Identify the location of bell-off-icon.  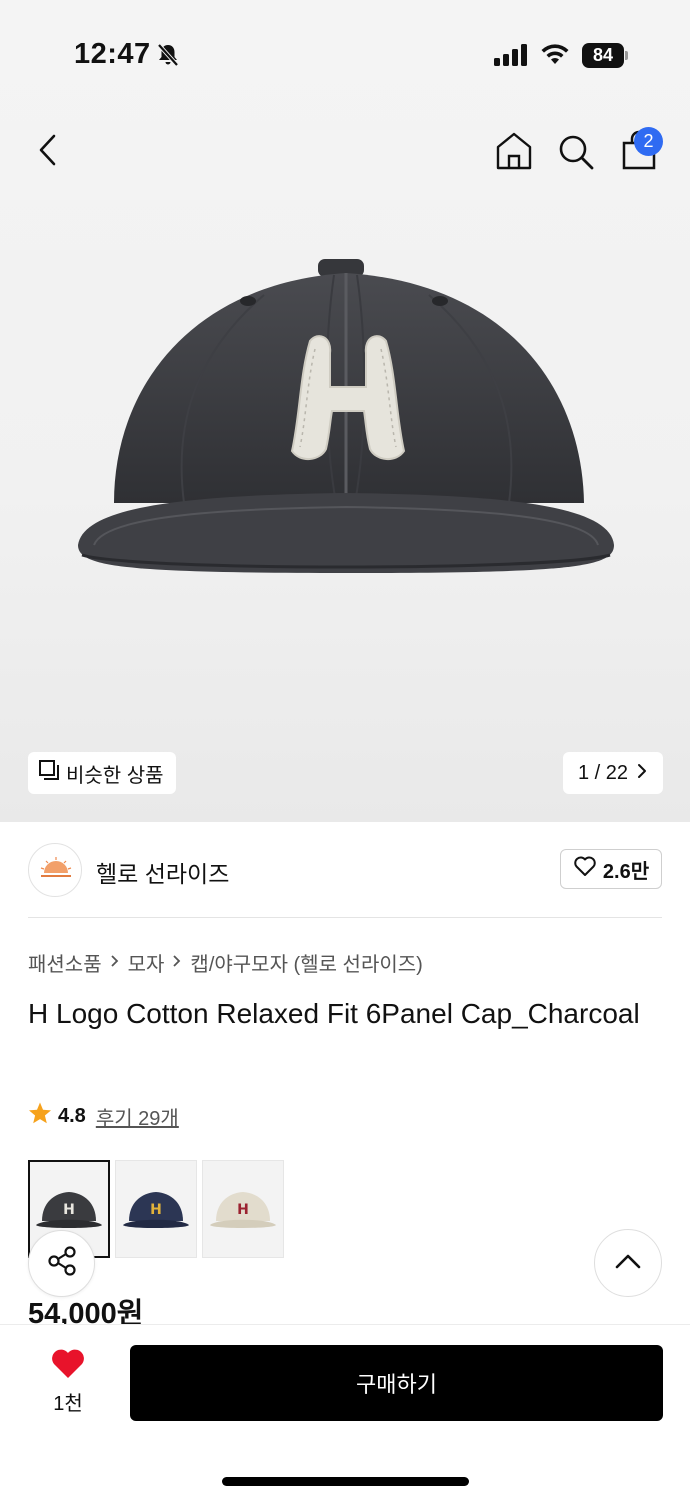
(168, 57).